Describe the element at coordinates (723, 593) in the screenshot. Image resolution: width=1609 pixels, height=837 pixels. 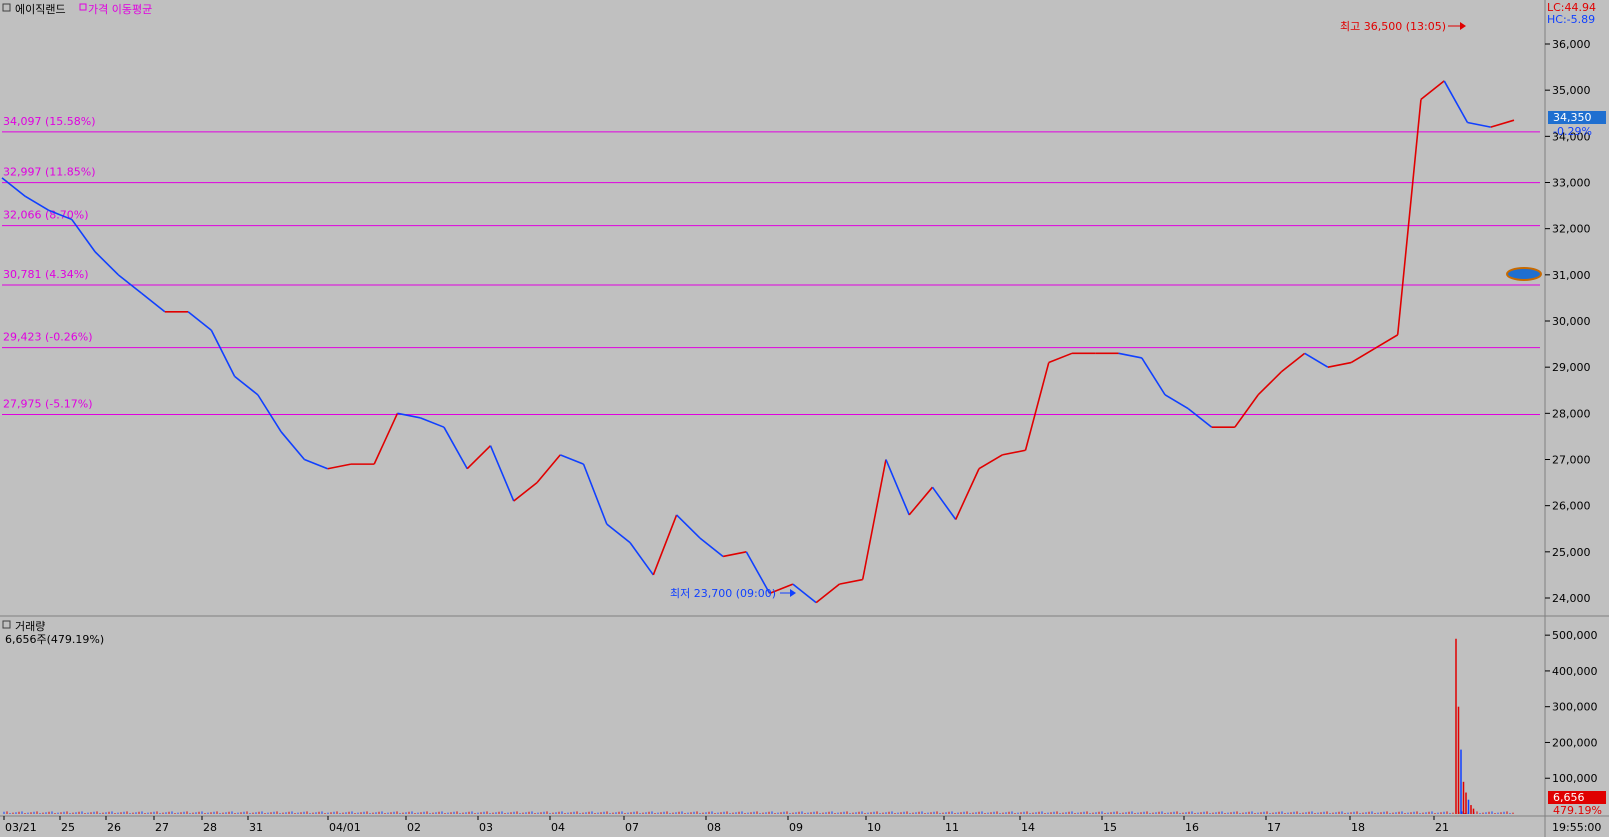
I see `low-annotation: 최저 23,700 (09:00)` at that location.